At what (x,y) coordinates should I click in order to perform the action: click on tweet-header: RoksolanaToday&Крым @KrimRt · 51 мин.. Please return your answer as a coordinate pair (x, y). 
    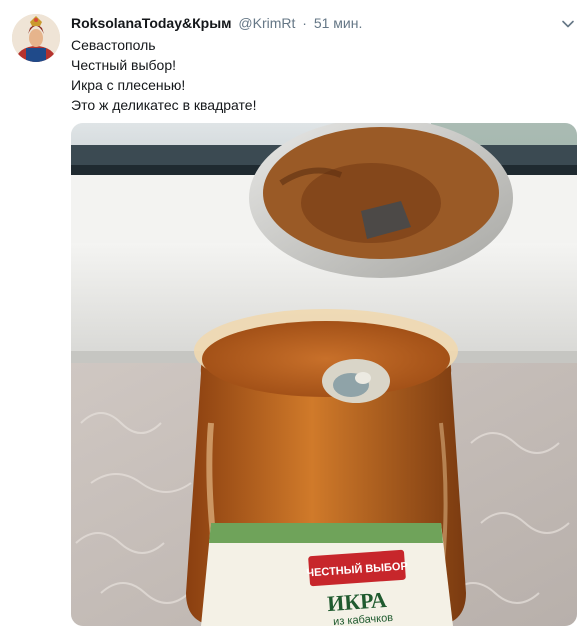
    Looking at the image, I should click on (216, 23).